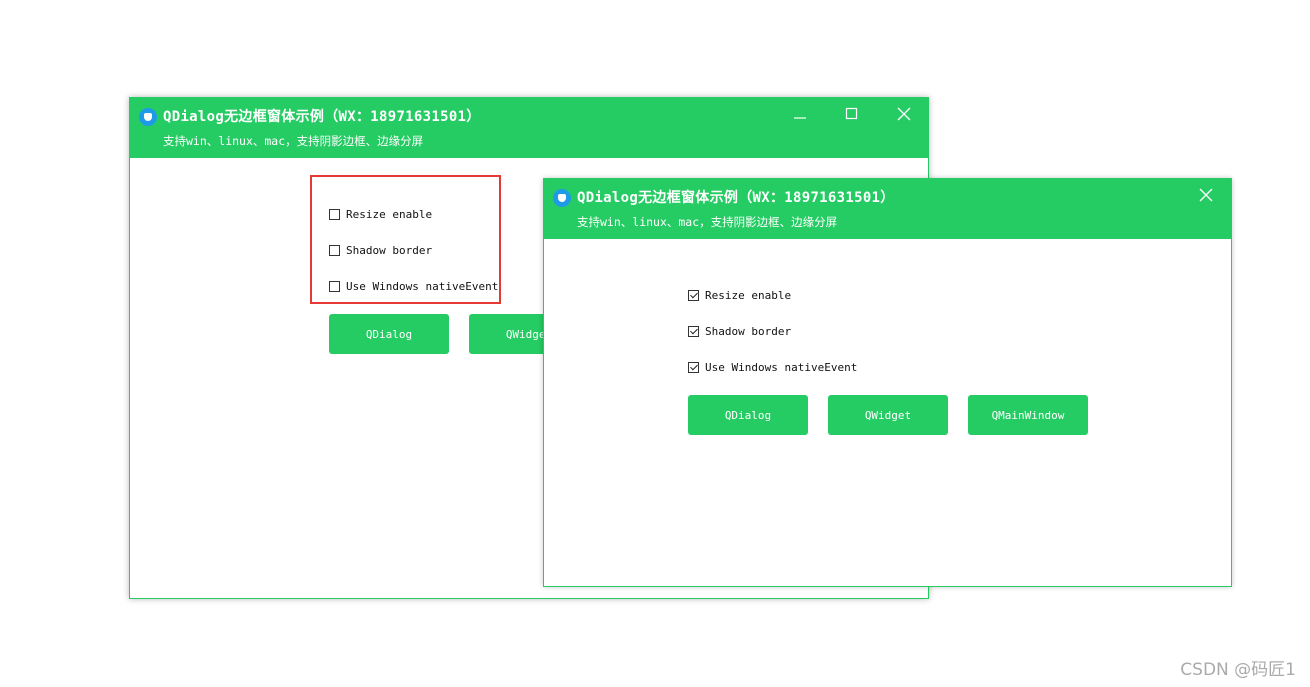 The width and height of the screenshot is (1310, 687). What do you see at coordinates (1028, 415) in the screenshot?
I see `qmainwindow-button: QMainWindow` at bounding box center [1028, 415].